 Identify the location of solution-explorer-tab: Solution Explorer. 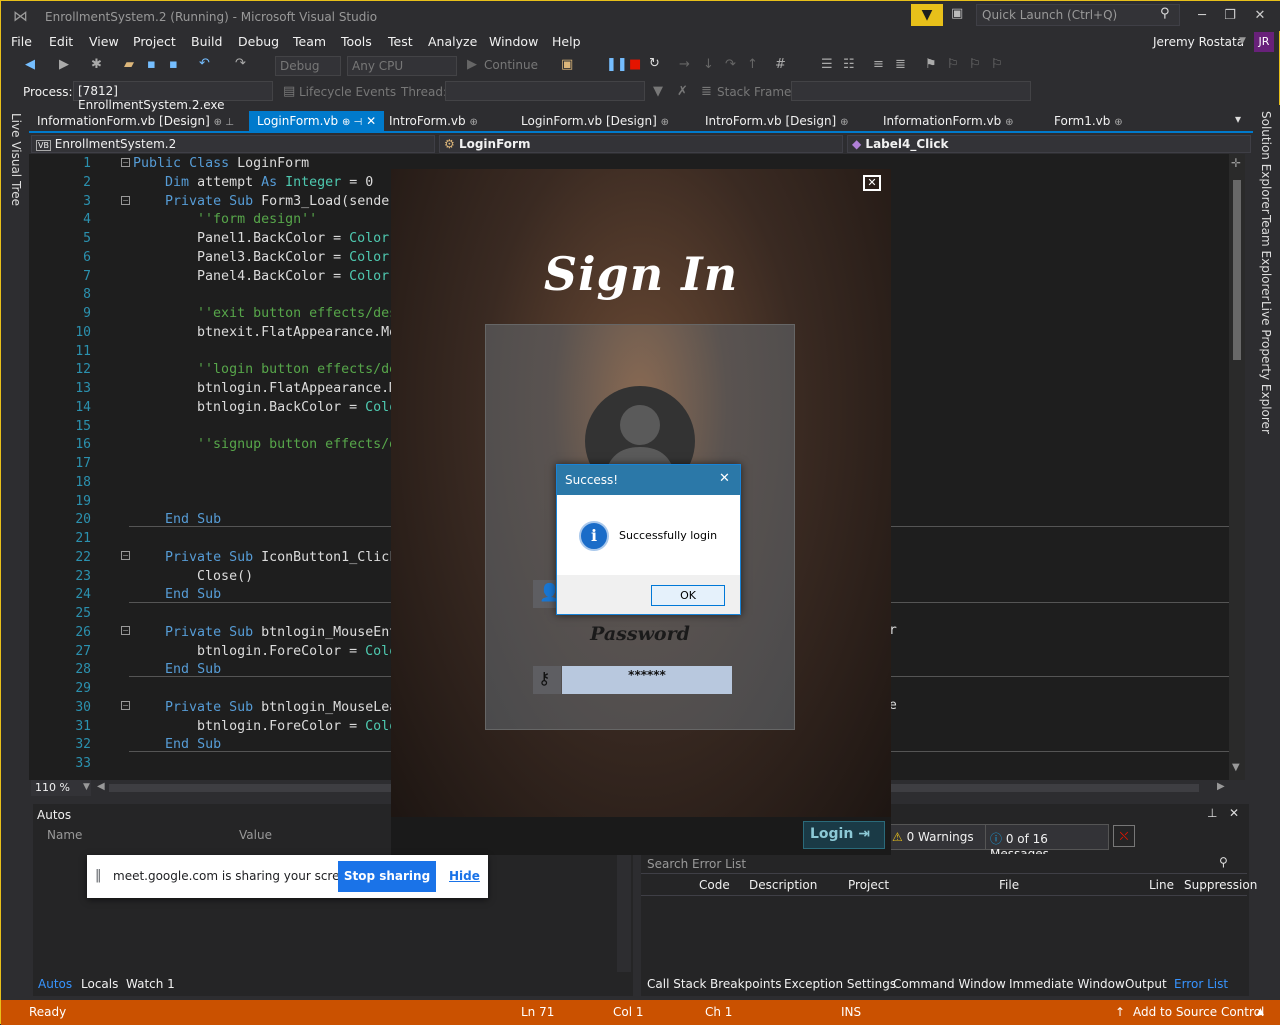
(1266, 162).